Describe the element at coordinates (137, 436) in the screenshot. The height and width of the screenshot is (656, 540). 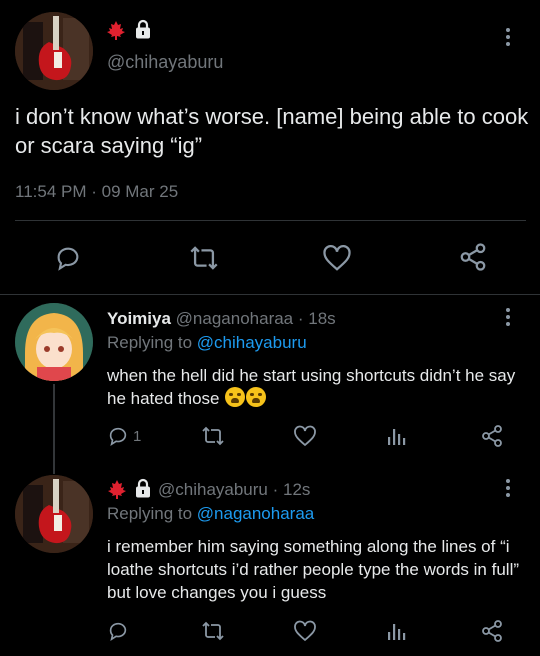
I see `reply-count: 1` at that location.